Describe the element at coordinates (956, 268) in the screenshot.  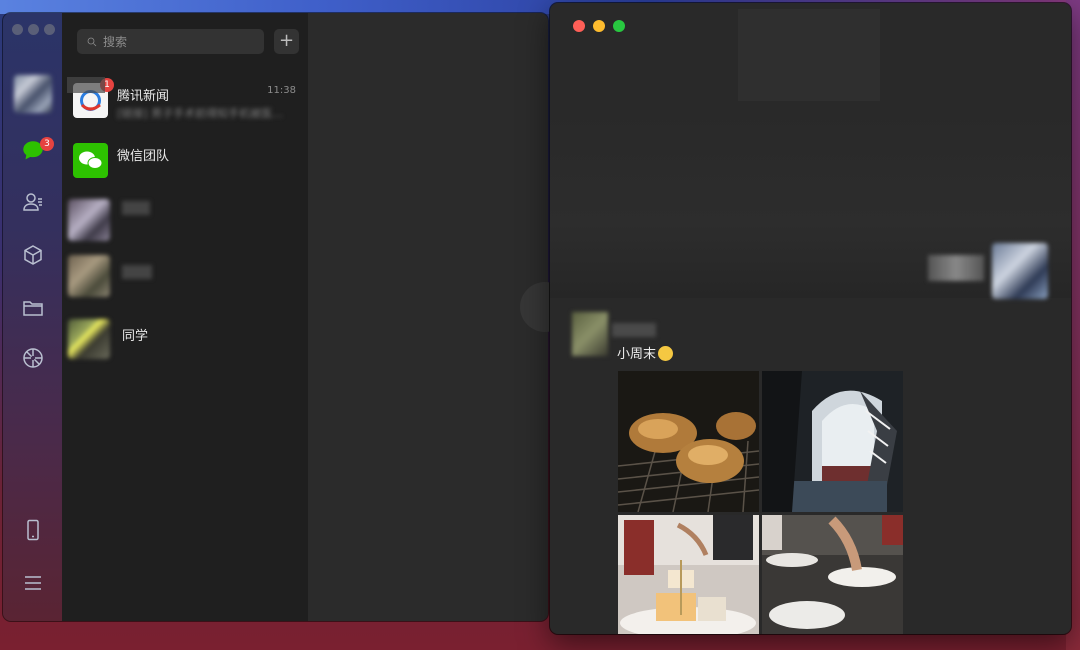
I see `privacy-mosaic-name` at that location.